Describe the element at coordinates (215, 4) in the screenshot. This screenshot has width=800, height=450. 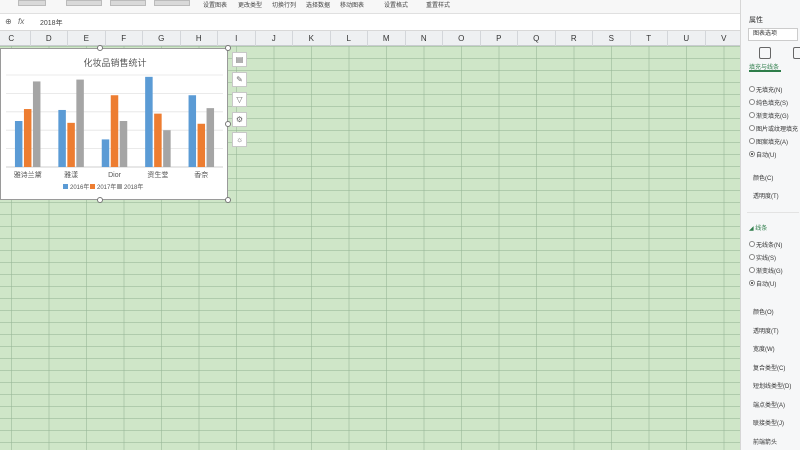
I see `ribbon-set-chart: 设置图表` at that location.